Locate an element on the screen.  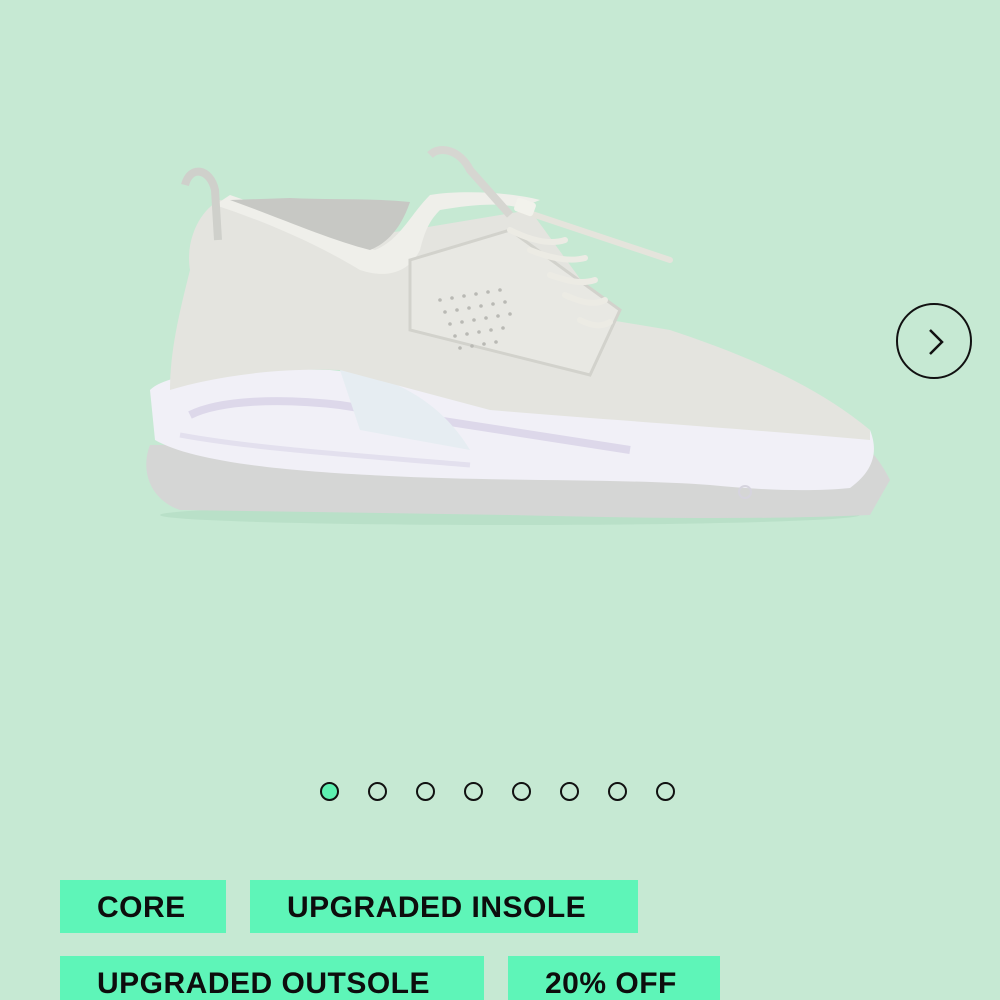
chevron-right-icon is located at coordinates (936, 342).